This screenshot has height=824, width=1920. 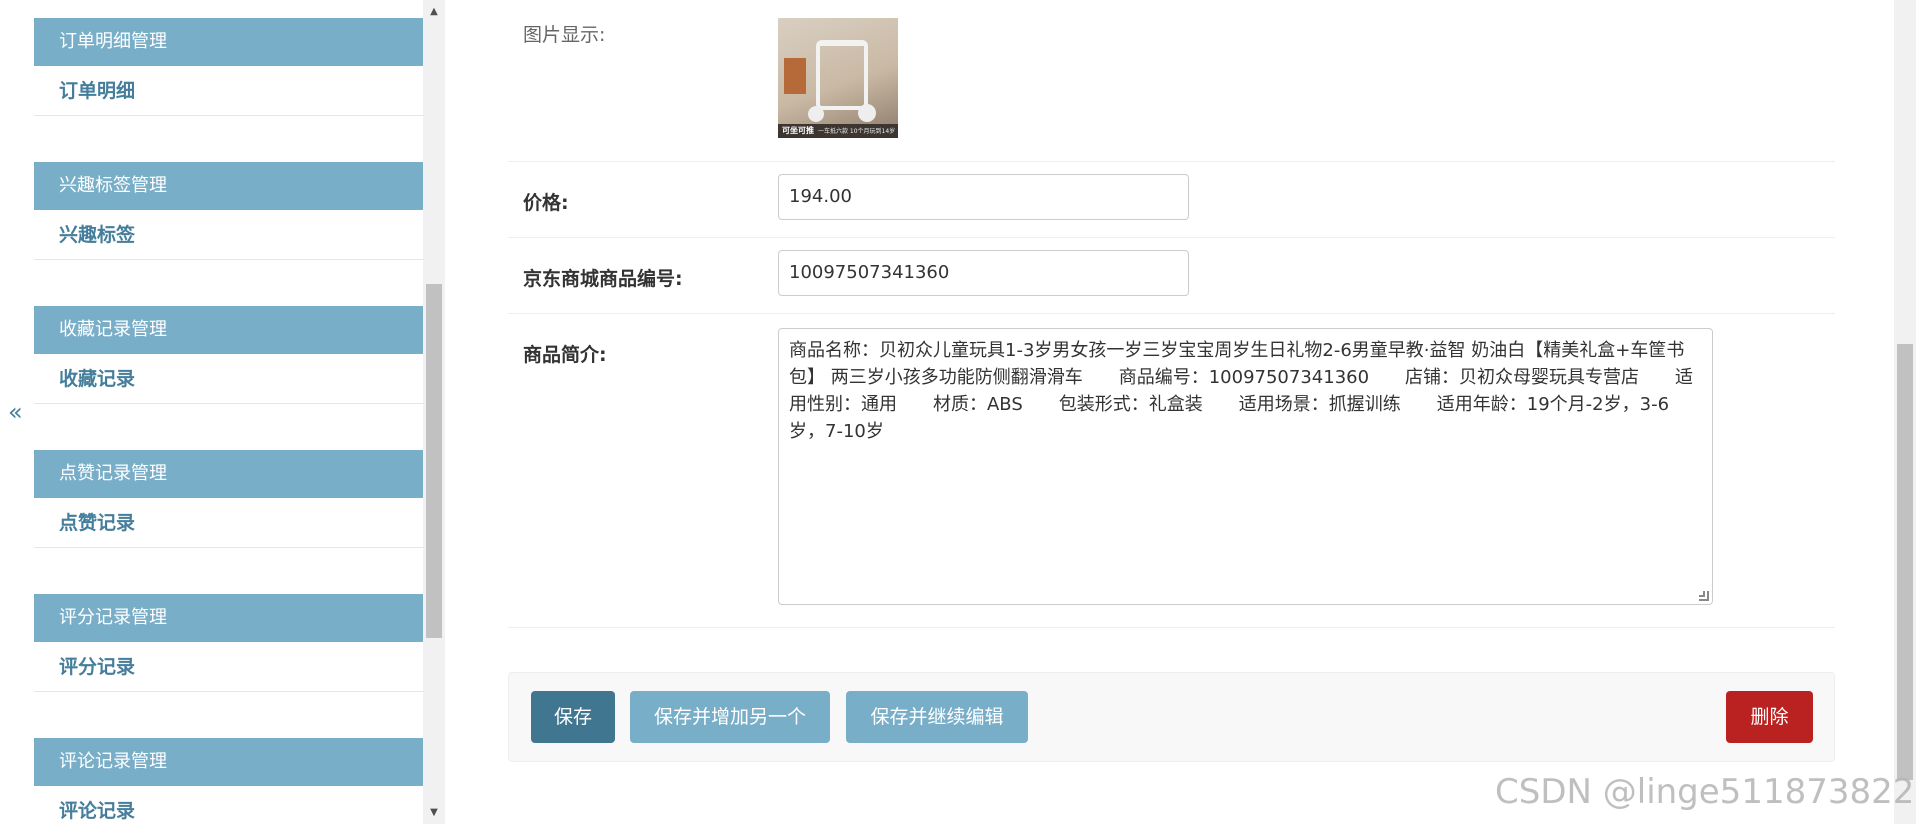 I want to click on sidebar-scrollbar: ▲ ▼, so click(x=434, y=412).